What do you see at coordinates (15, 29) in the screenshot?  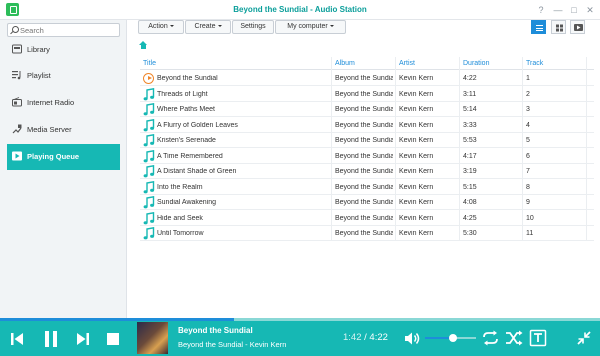 I see `search-icon` at bounding box center [15, 29].